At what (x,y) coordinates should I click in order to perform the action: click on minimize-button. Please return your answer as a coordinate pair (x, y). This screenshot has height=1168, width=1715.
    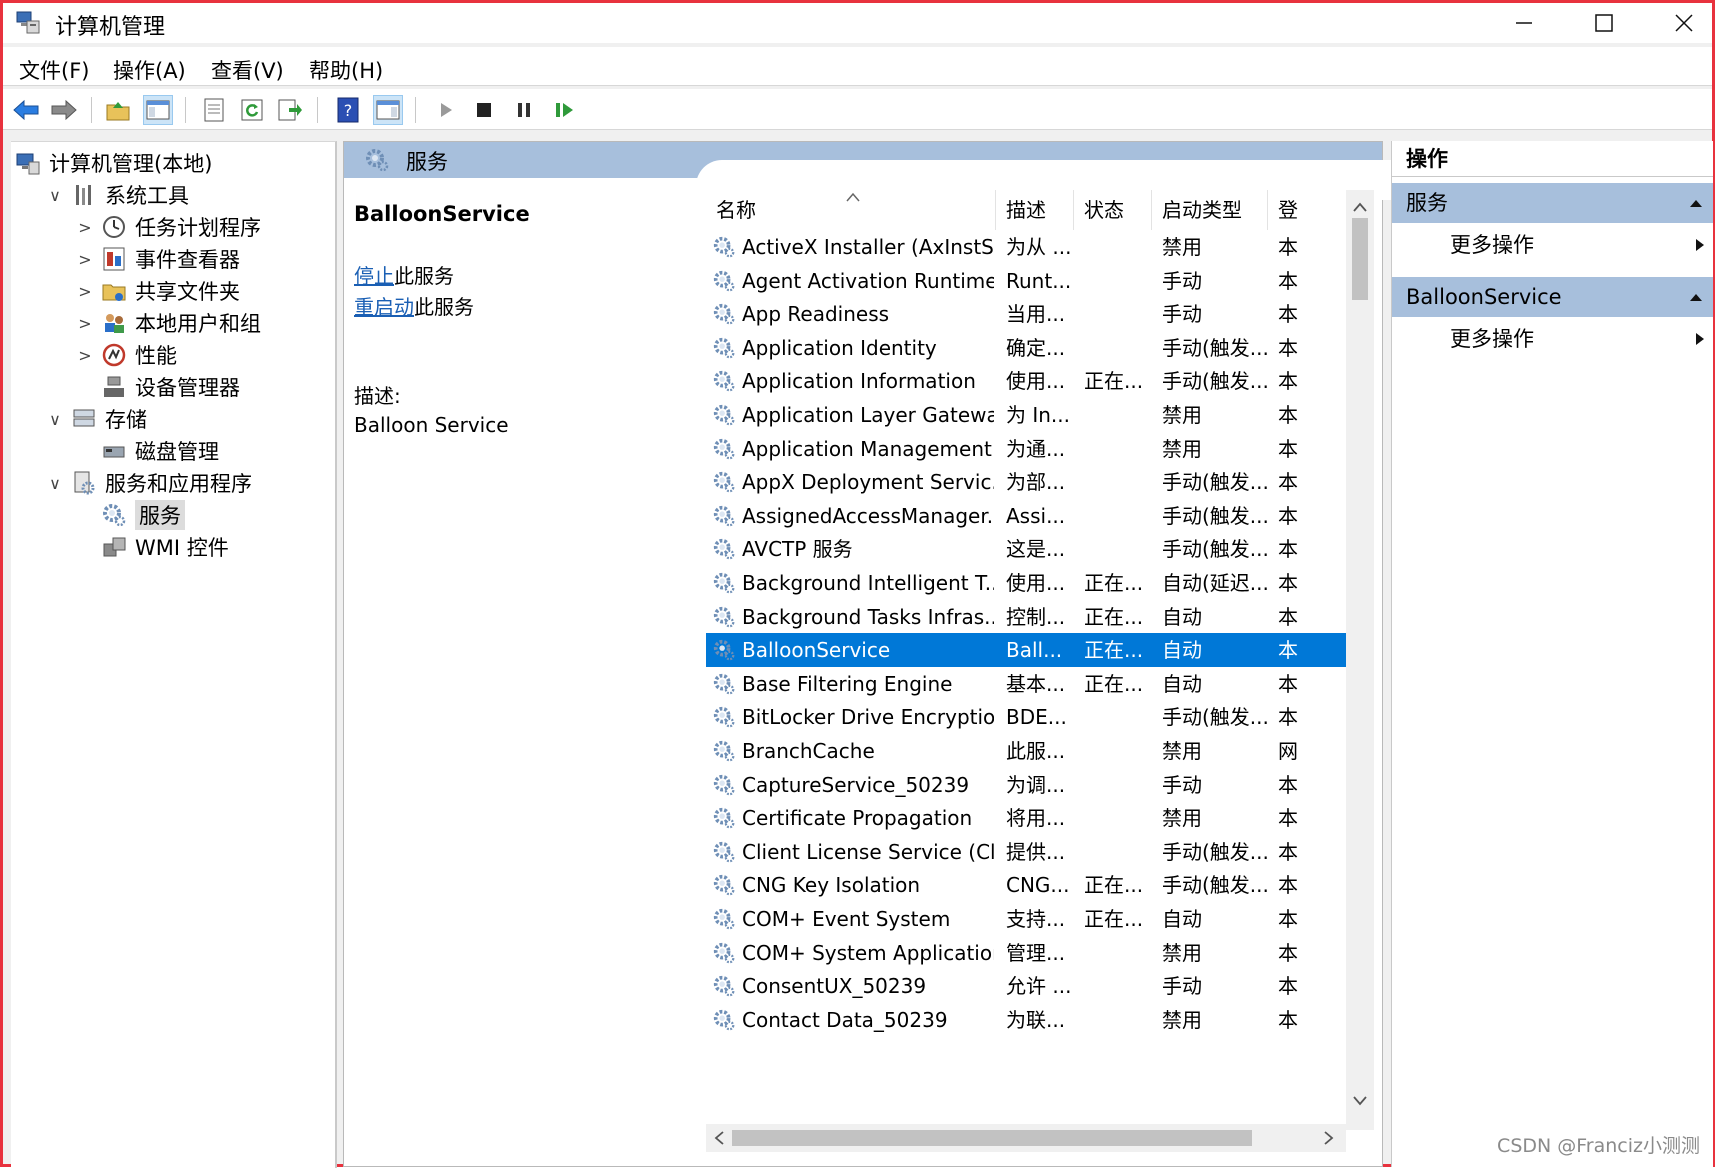
    Looking at the image, I should click on (1524, 23).